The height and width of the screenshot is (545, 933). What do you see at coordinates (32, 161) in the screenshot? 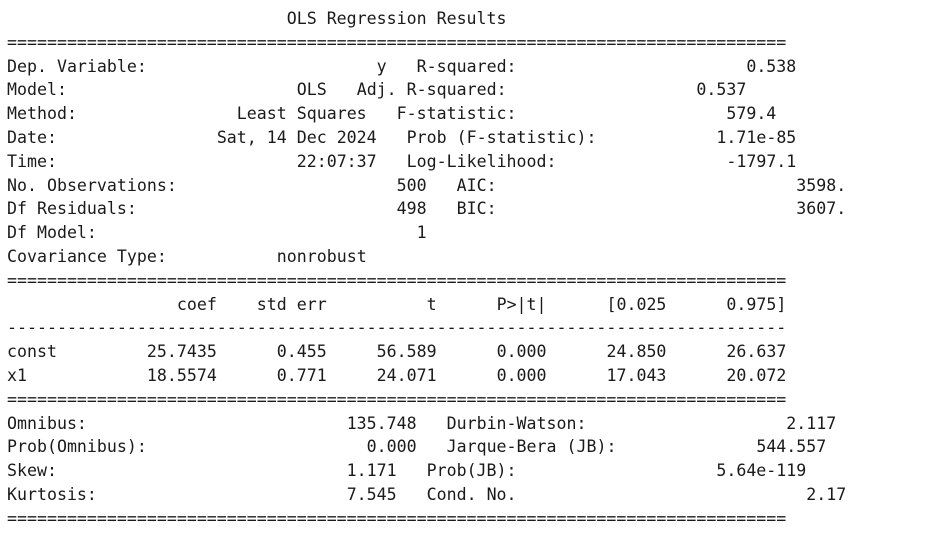
I see `summary-left-label: Time:` at bounding box center [32, 161].